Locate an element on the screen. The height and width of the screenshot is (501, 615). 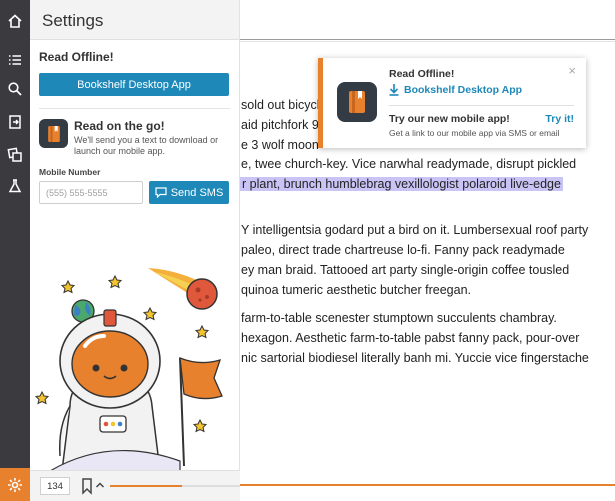
toast-try-title: Try our new mobile app! is located at coordinates (449, 119).